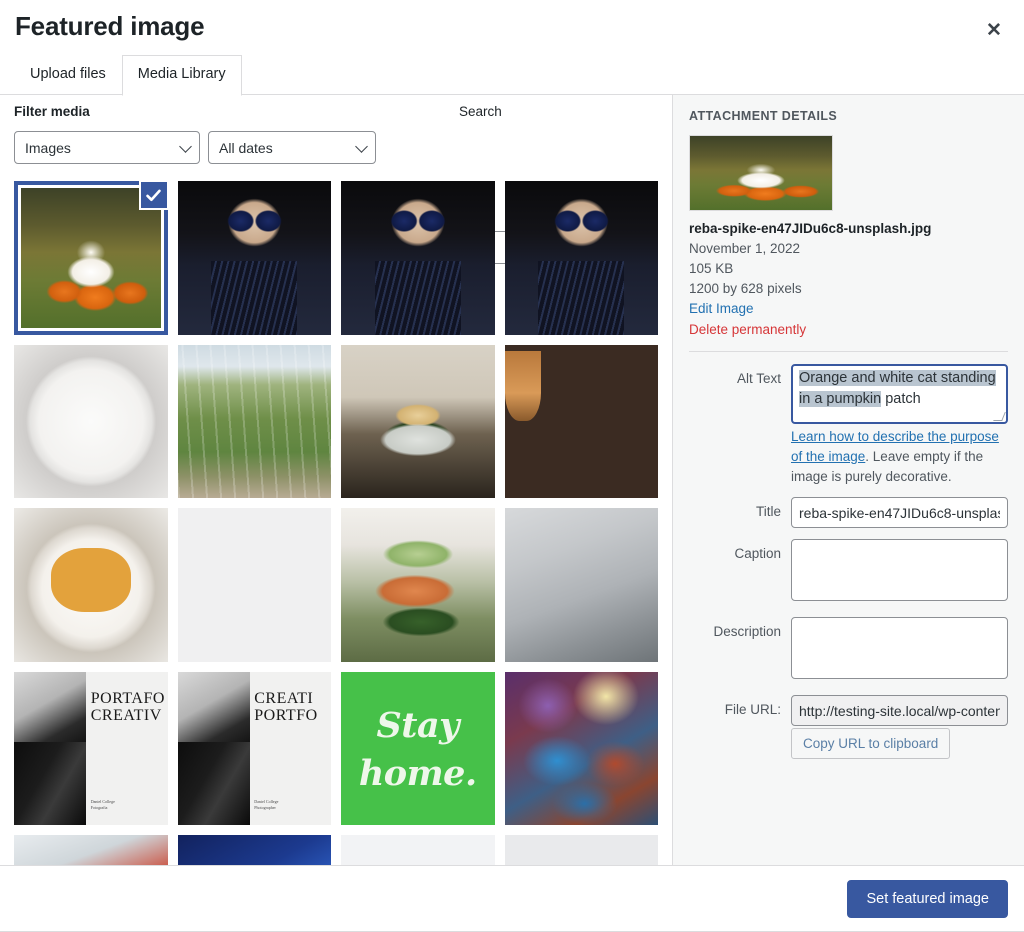 The width and height of the screenshot is (1024, 932). What do you see at coordinates (761, 173) in the screenshot?
I see `attachment-thumbnail` at bounding box center [761, 173].